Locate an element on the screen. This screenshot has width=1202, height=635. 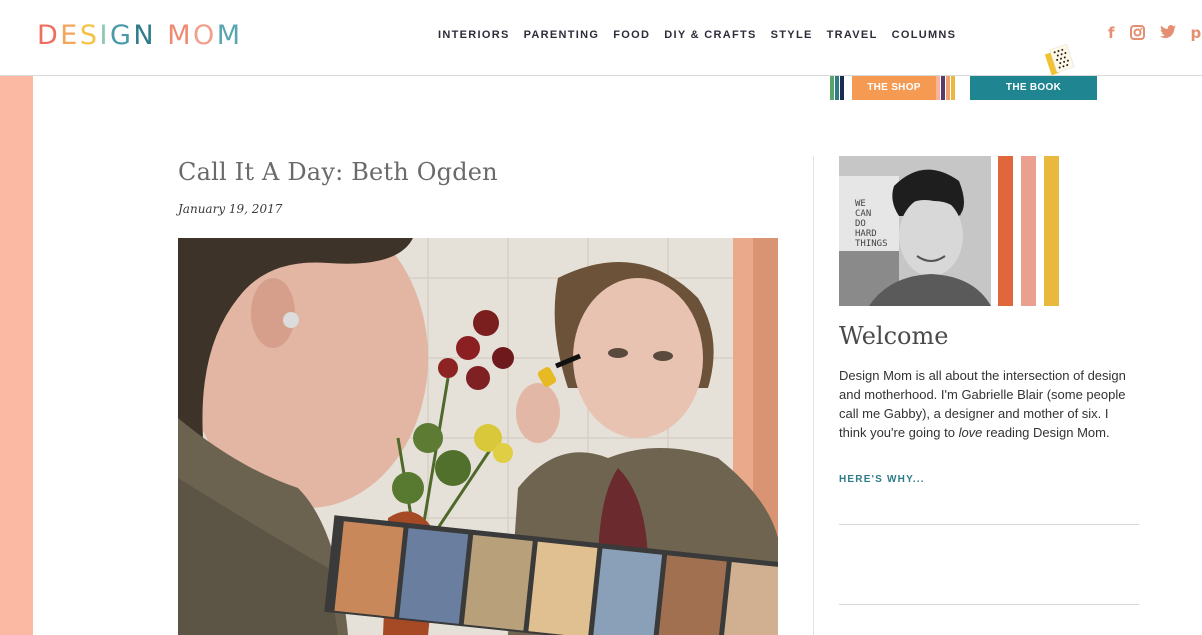
the-book-button: THE BOOK is located at coordinates (1033, 88).